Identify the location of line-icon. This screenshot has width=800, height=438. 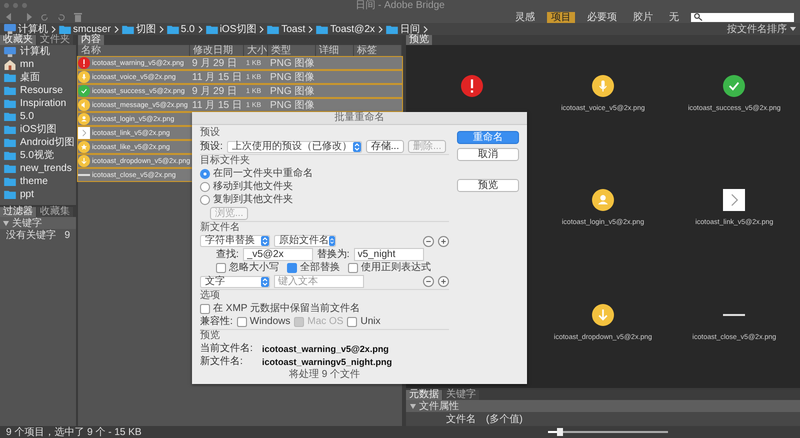
(84, 175).